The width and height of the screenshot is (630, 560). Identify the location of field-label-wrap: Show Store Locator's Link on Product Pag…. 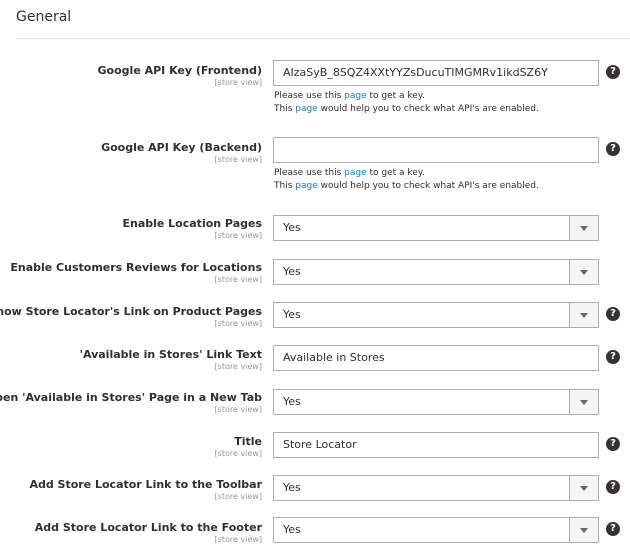
(131, 316).